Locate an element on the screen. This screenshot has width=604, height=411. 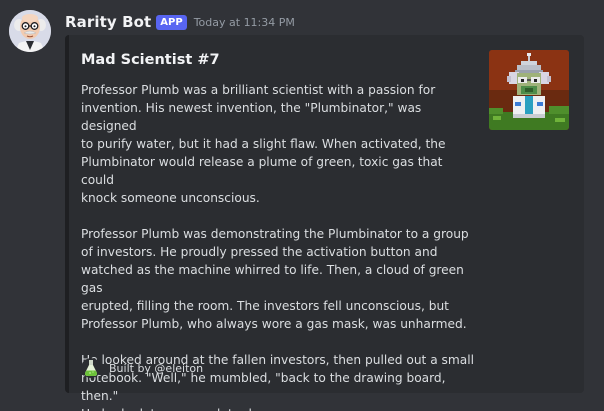
pixel-scientist-nft-image is located at coordinates (529, 90).